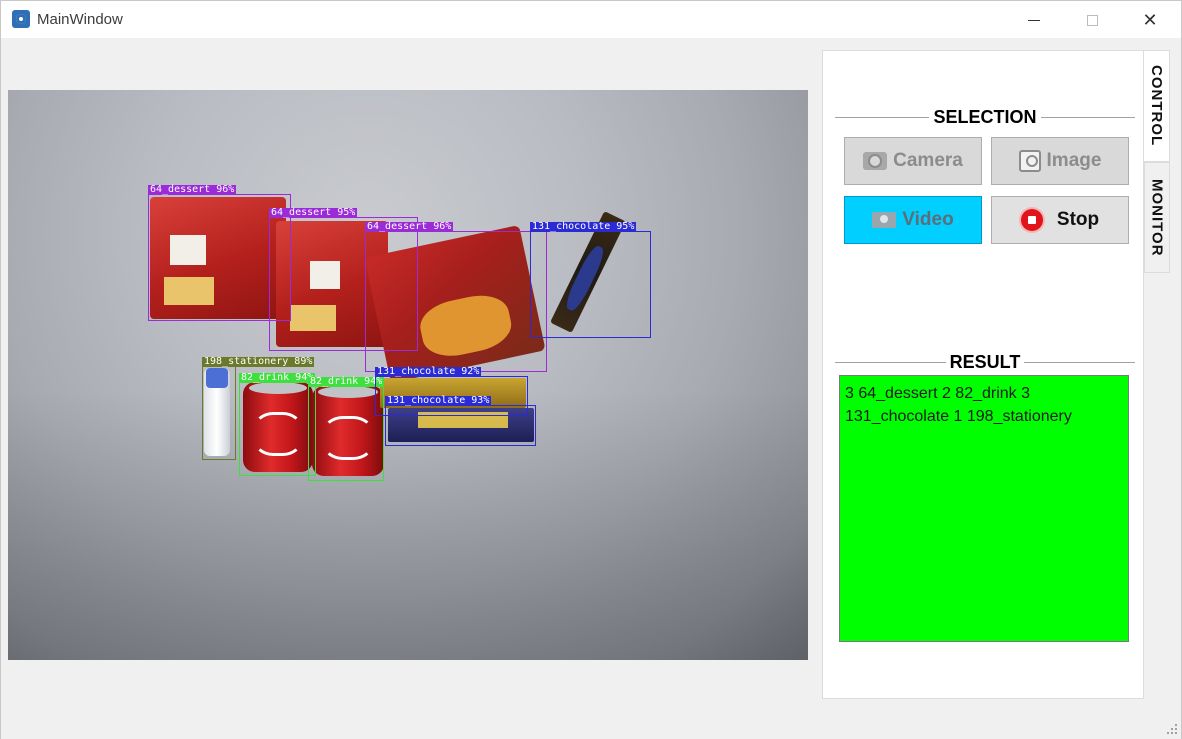 Image resolution: width=1182 pixels, height=739 pixels. I want to click on tab-monitor: MONITOR, so click(1157, 217).